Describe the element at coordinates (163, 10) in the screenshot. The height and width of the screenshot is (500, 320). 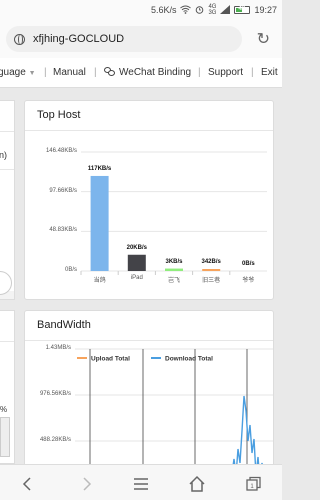
I see `net-speed: 5.6K/s` at that location.